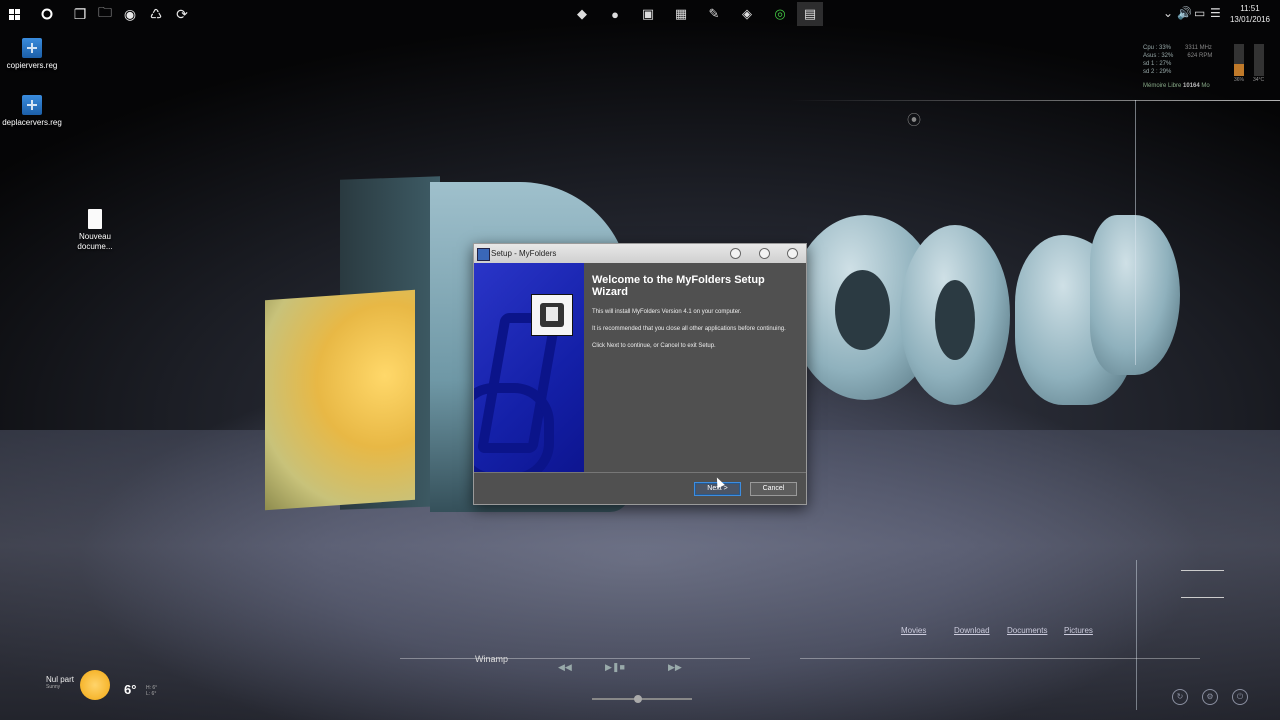 The width and height of the screenshot is (1280, 720). I want to click on cpu-usage-bar, so click(1239, 60).